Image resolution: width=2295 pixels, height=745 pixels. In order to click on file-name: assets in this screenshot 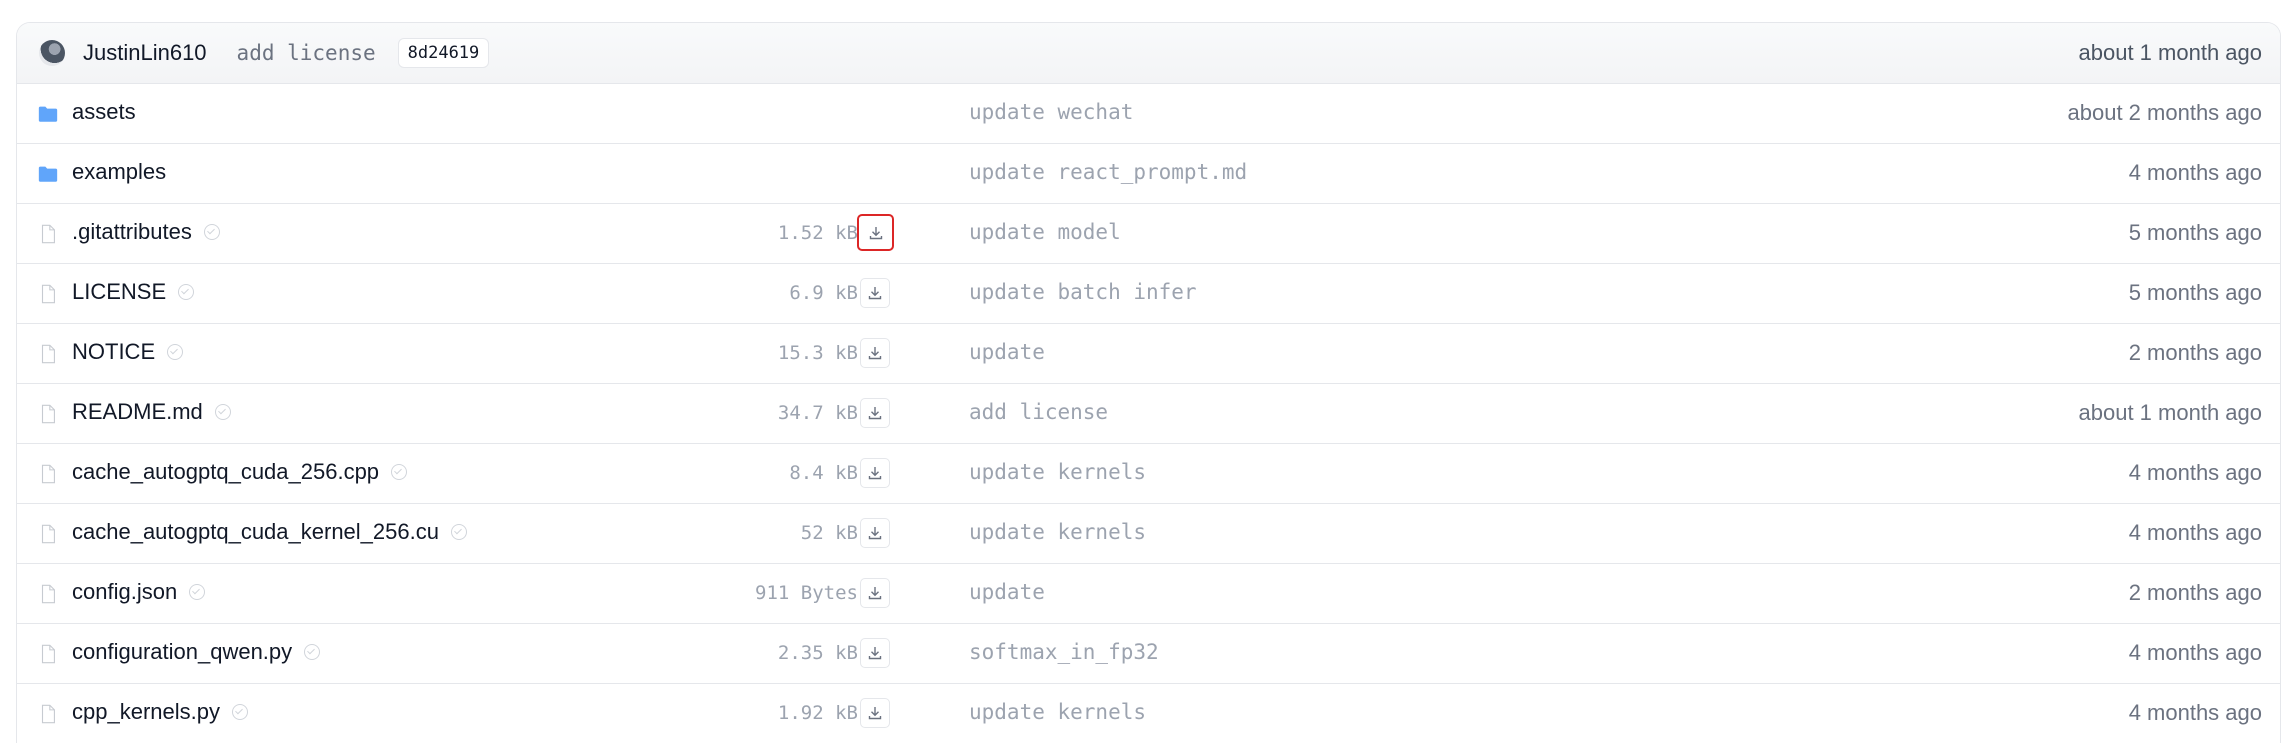, I will do `click(104, 112)`.